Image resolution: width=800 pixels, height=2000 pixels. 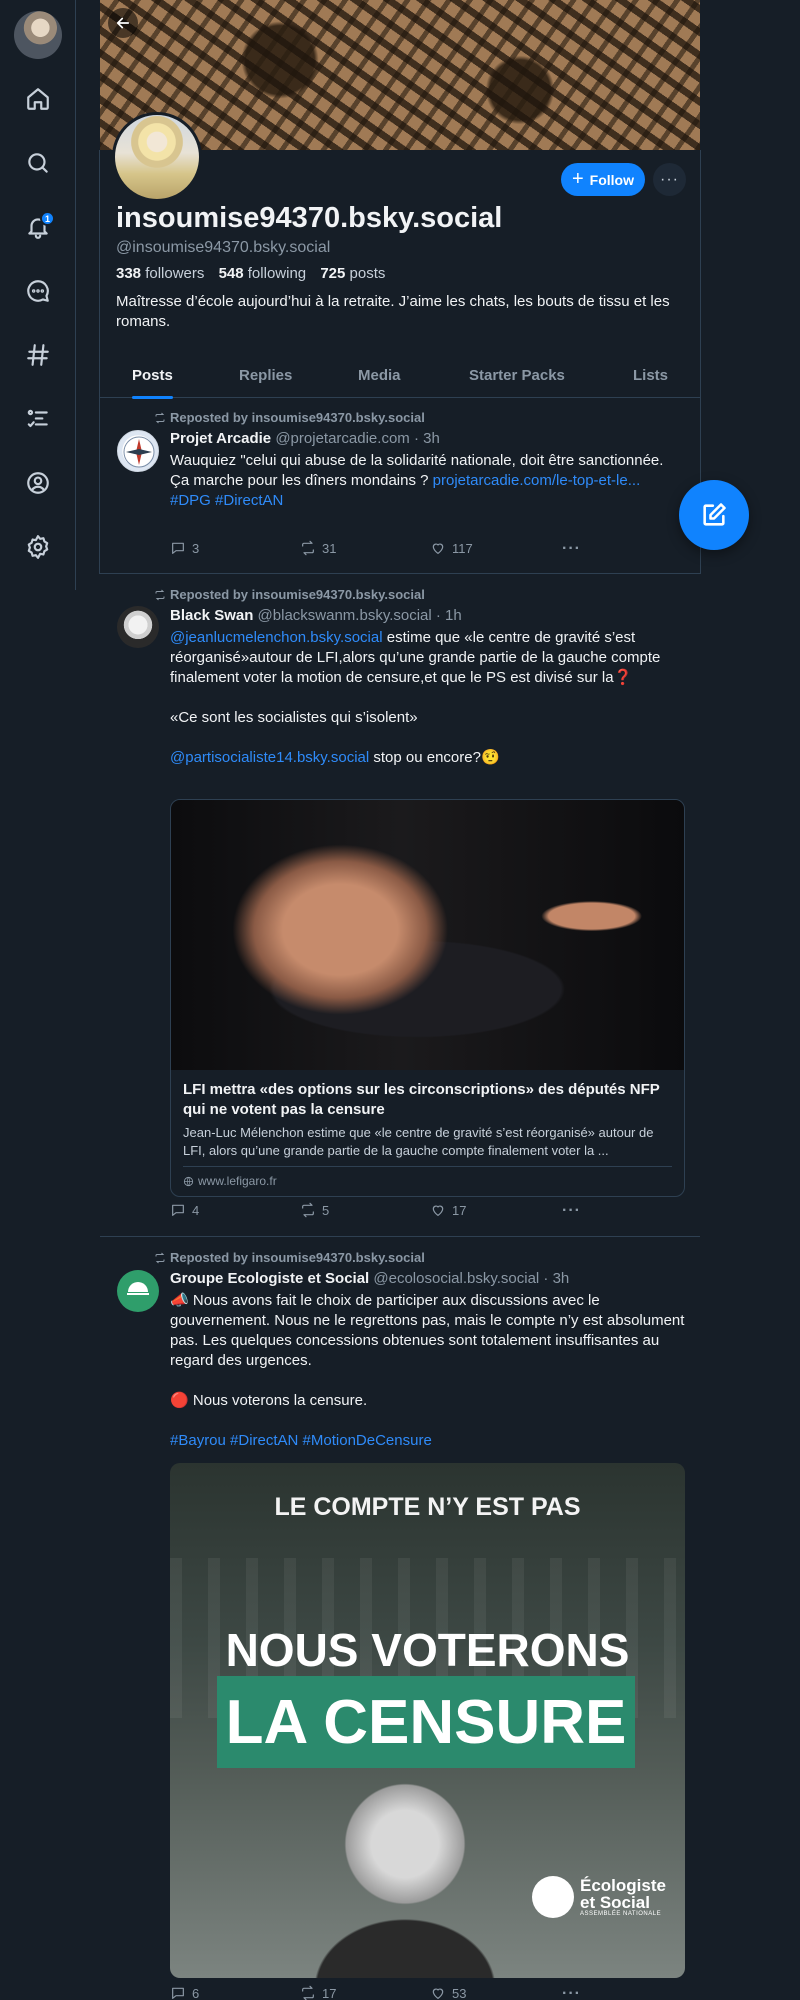 What do you see at coordinates (276, 637) in the screenshot?
I see `post-mention: @jeanlucmelenchon.bsky.social` at bounding box center [276, 637].